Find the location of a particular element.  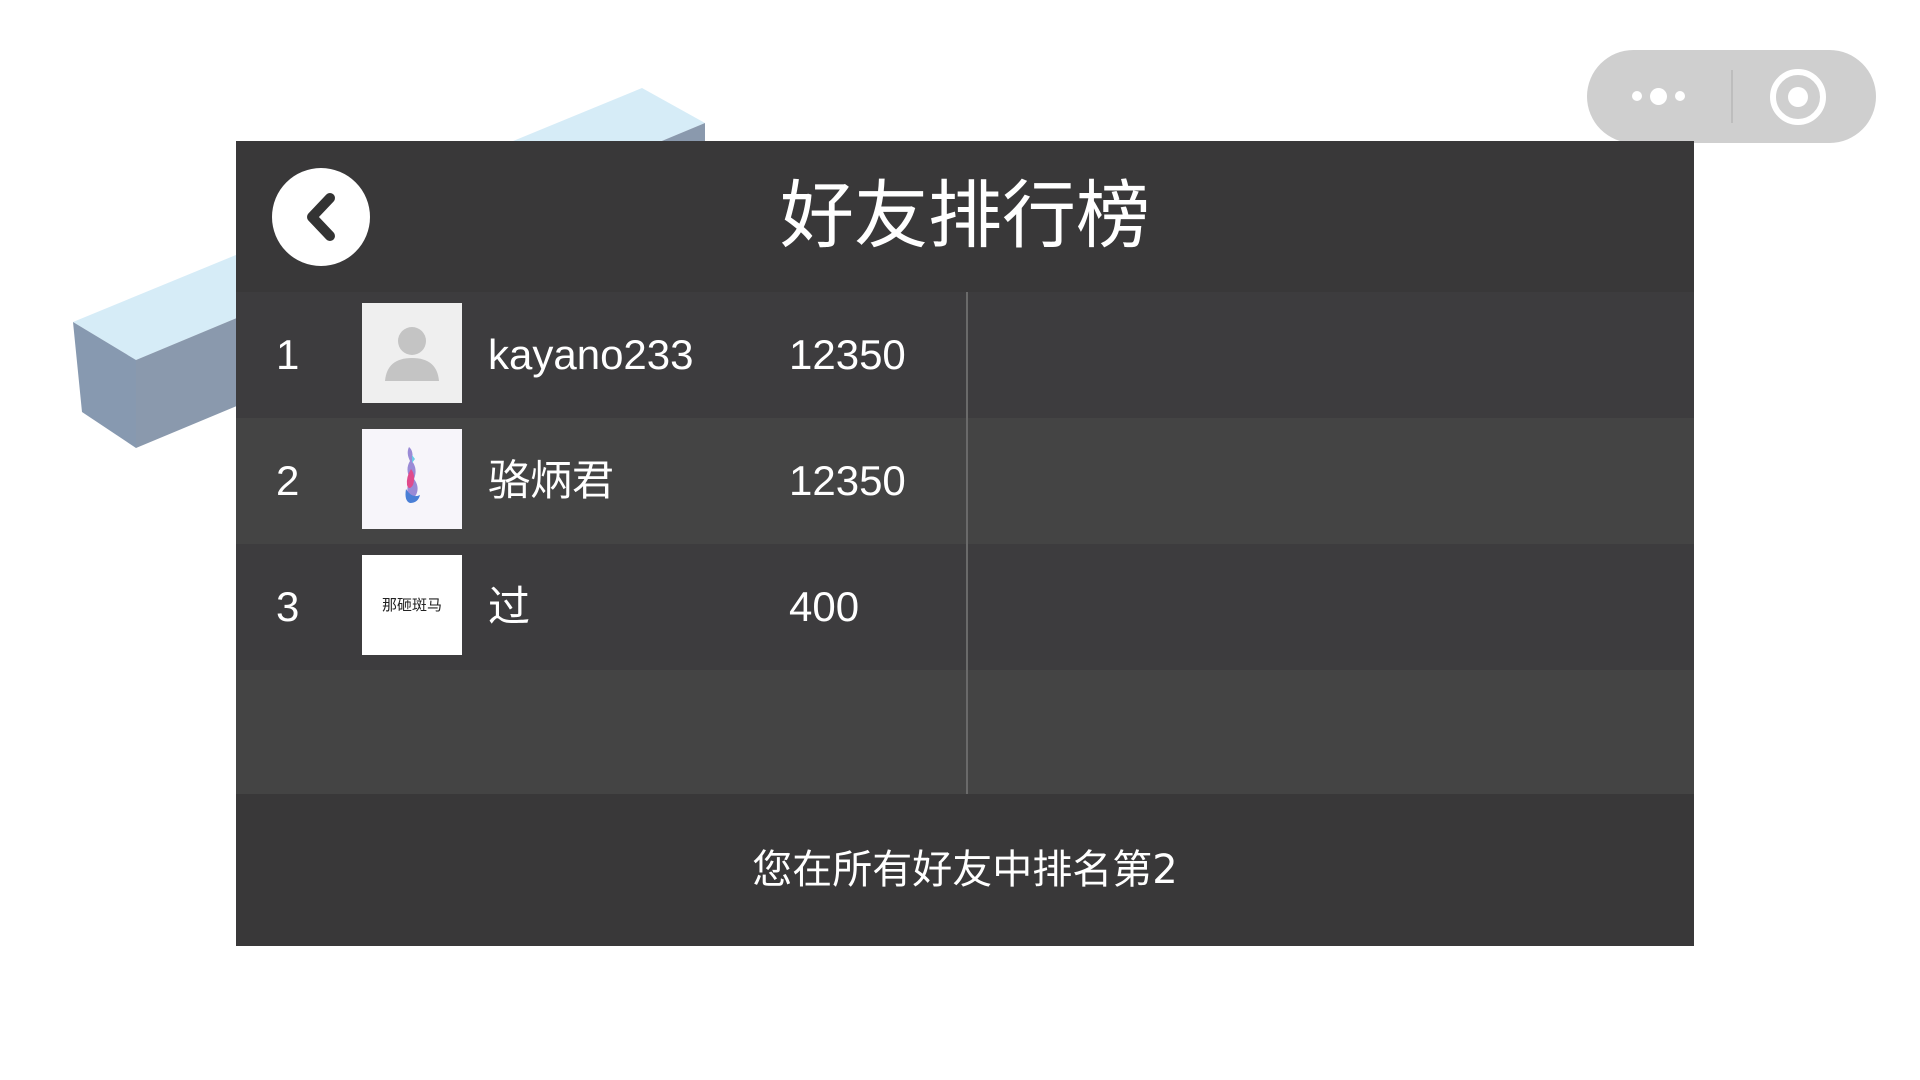

avatar-text: 那砸斑马 is located at coordinates (411, 605).